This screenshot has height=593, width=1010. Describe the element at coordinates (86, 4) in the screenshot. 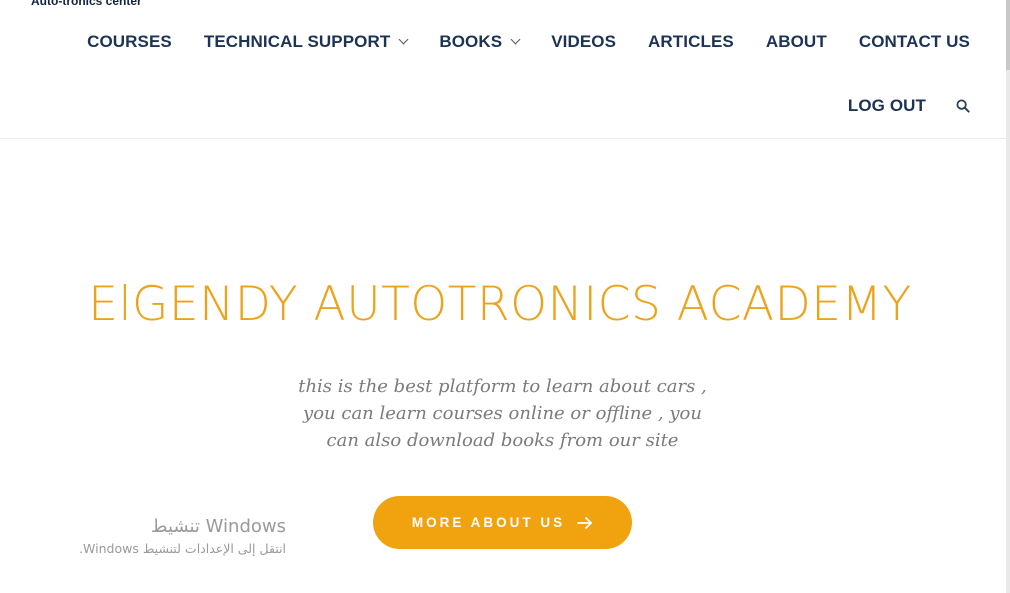

I see `site-brand: Auto-tronics center` at that location.